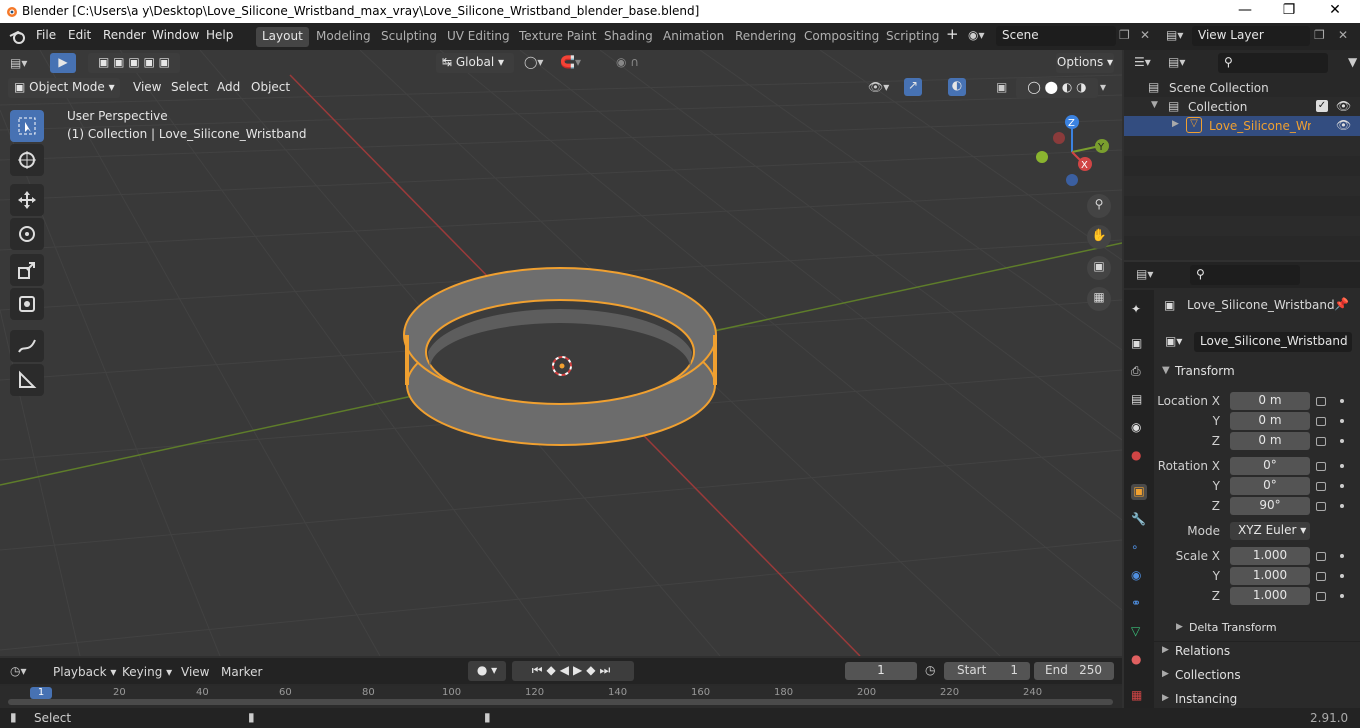 The width and height of the screenshot is (1360, 728). Describe the element at coordinates (1176, 62) in the screenshot. I see `display-mode-icon: ▤▾` at that location.